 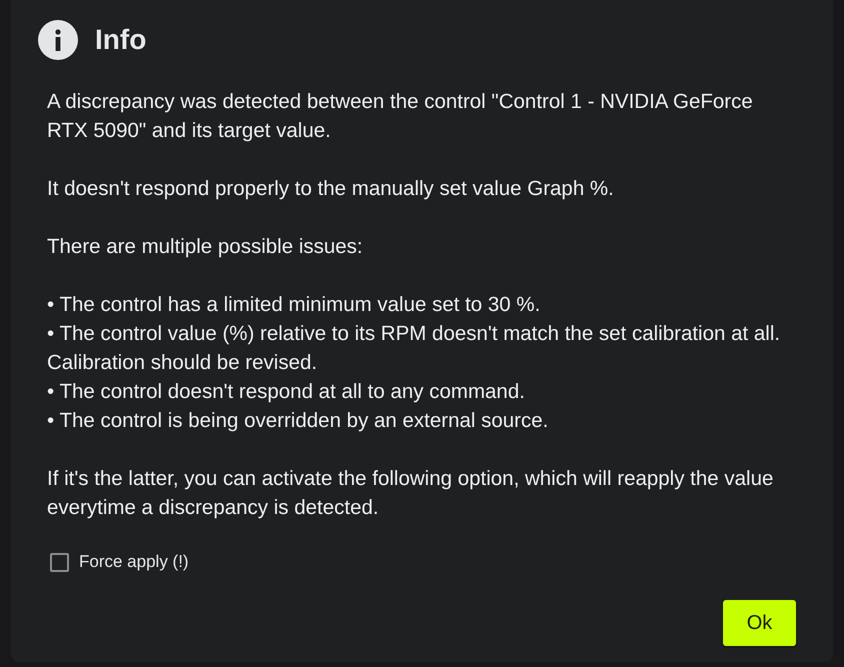 What do you see at coordinates (759, 623) in the screenshot?
I see `ok-button: Ok` at bounding box center [759, 623].